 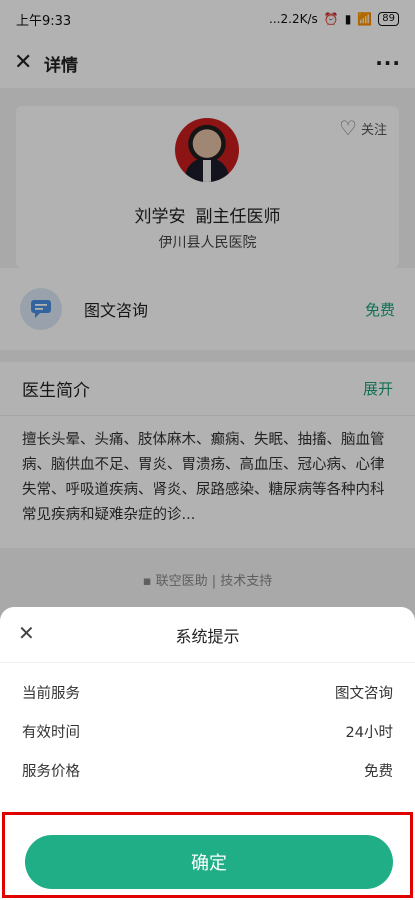 What do you see at coordinates (26, 633) in the screenshot?
I see `close-icon: ✕` at bounding box center [26, 633].